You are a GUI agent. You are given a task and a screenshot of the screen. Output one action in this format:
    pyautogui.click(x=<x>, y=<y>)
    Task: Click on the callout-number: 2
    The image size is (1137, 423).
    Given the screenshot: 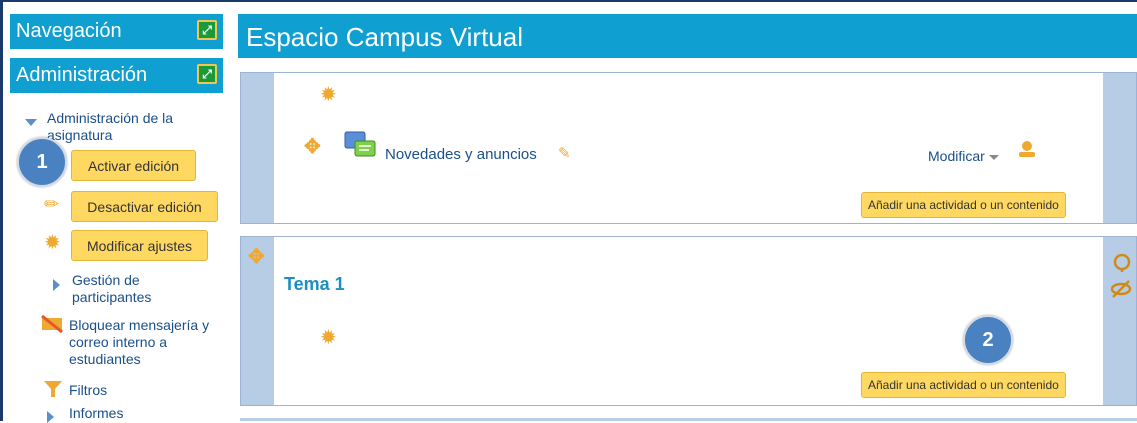 What is the action you would take?
    pyautogui.click(x=988, y=340)
    